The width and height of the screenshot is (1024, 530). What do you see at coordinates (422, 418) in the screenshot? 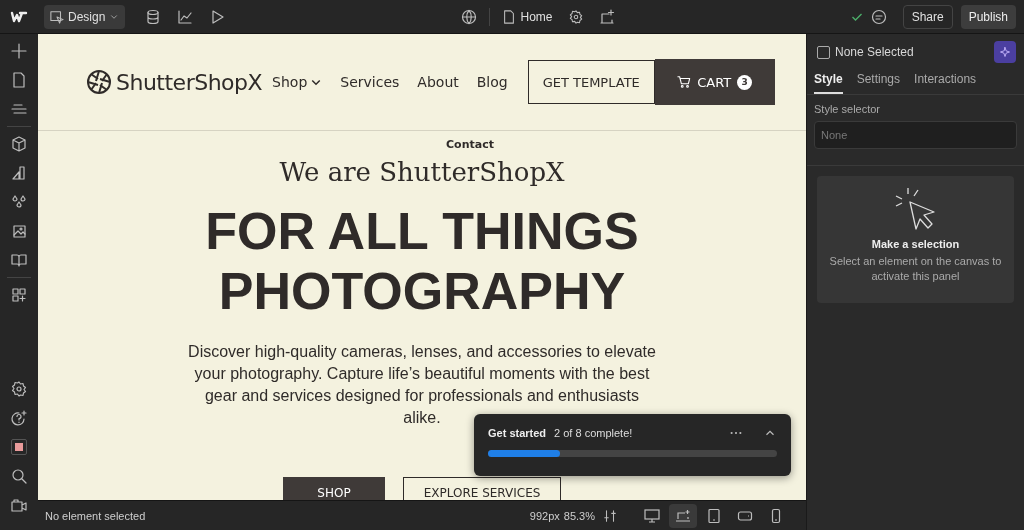
I see `hero-paragraph-line: alike.` at bounding box center [422, 418].